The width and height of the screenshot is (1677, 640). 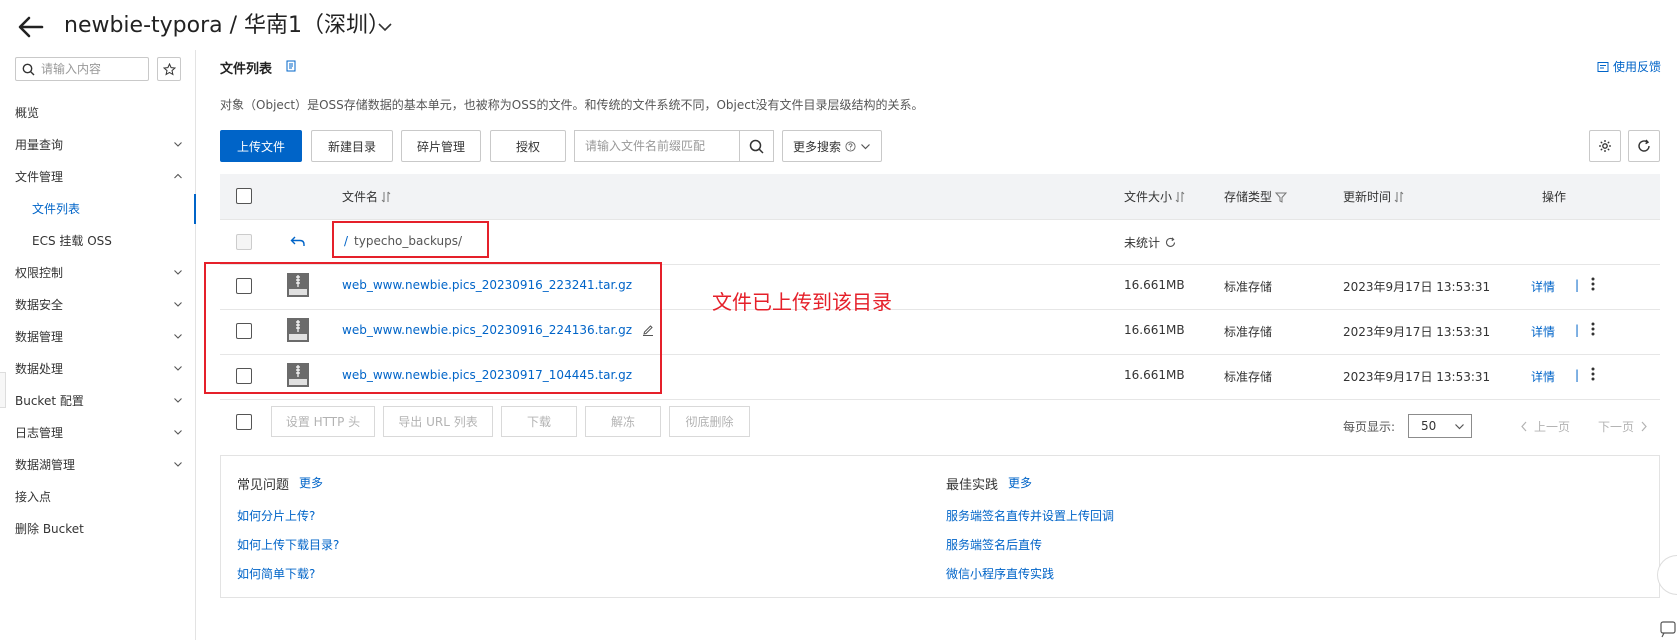 I want to click on per-page-select: 50, so click(x=1440, y=426).